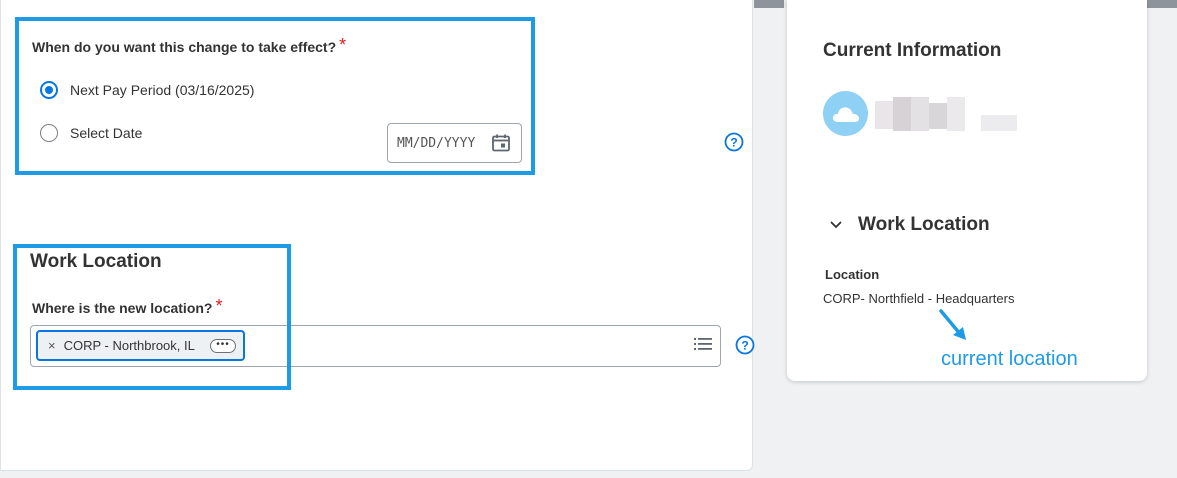 The image size is (1177, 478). Describe the element at coordinates (152, 317) in the screenshot. I see `annotation-box-work-location` at that location.